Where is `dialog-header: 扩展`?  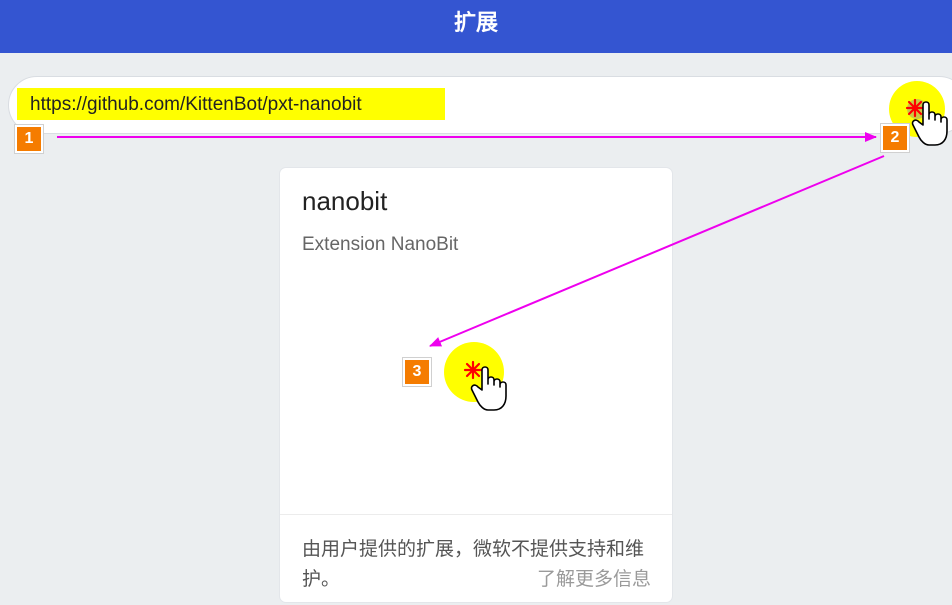
dialog-header: 扩展 is located at coordinates (476, 26).